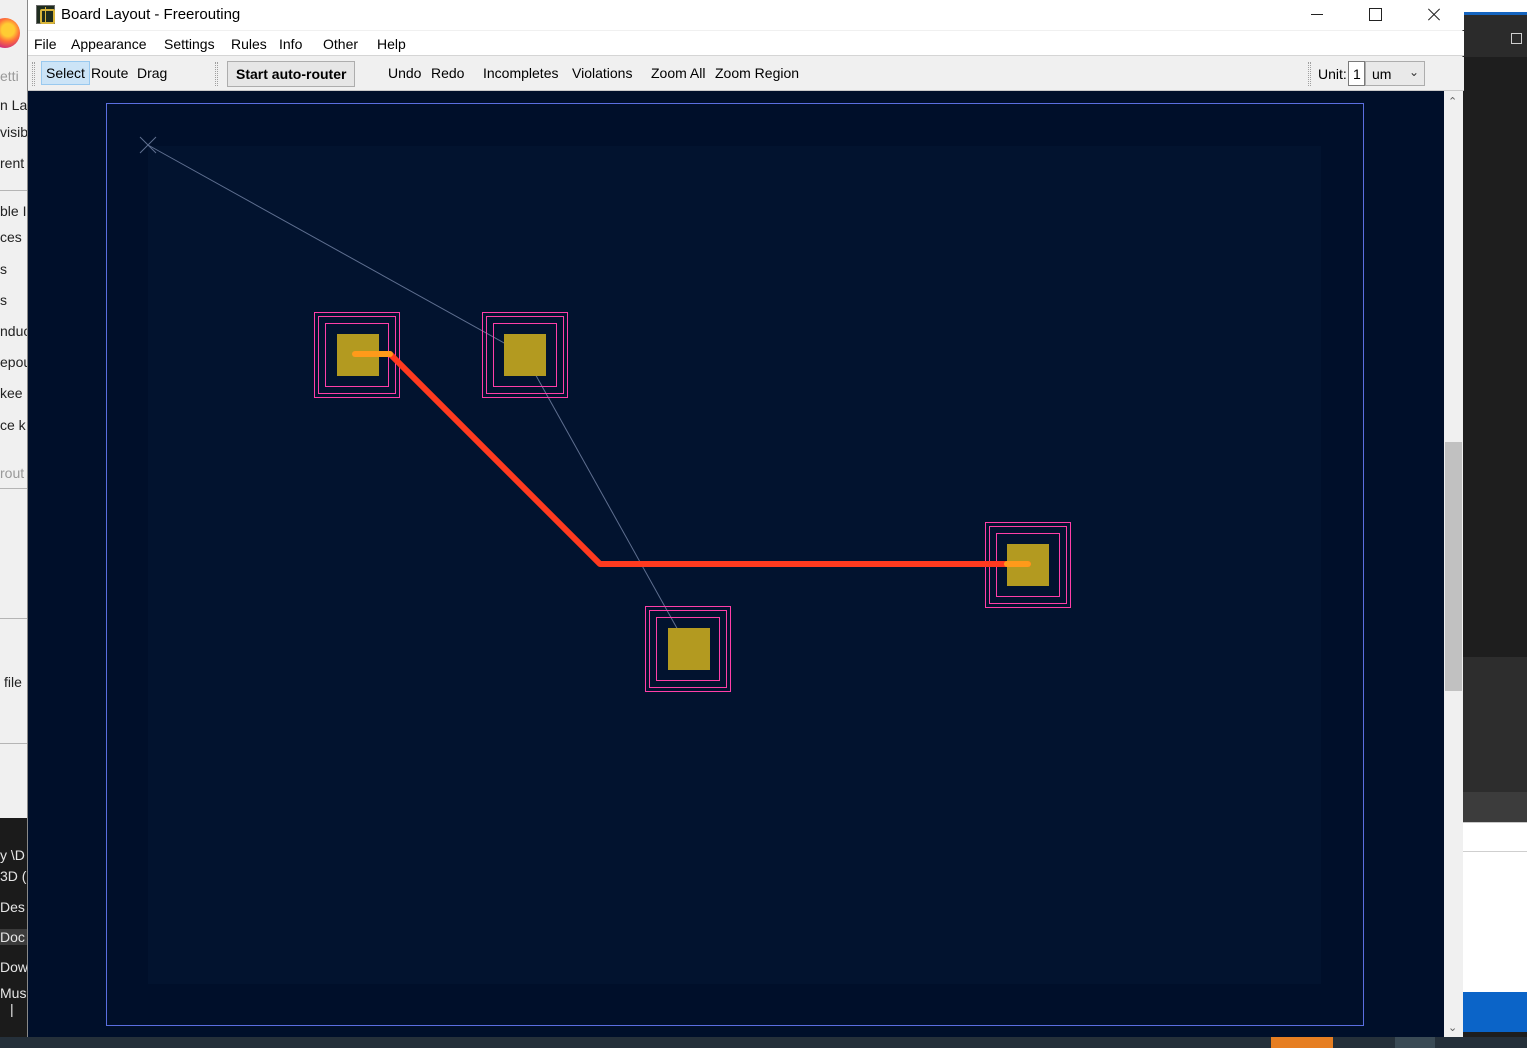 Image resolution: width=1527 pixels, height=1048 pixels. Describe the element at coordinates (678, 73) in the screenshot. I see `zoom-all-button: Zoom All` at that location.